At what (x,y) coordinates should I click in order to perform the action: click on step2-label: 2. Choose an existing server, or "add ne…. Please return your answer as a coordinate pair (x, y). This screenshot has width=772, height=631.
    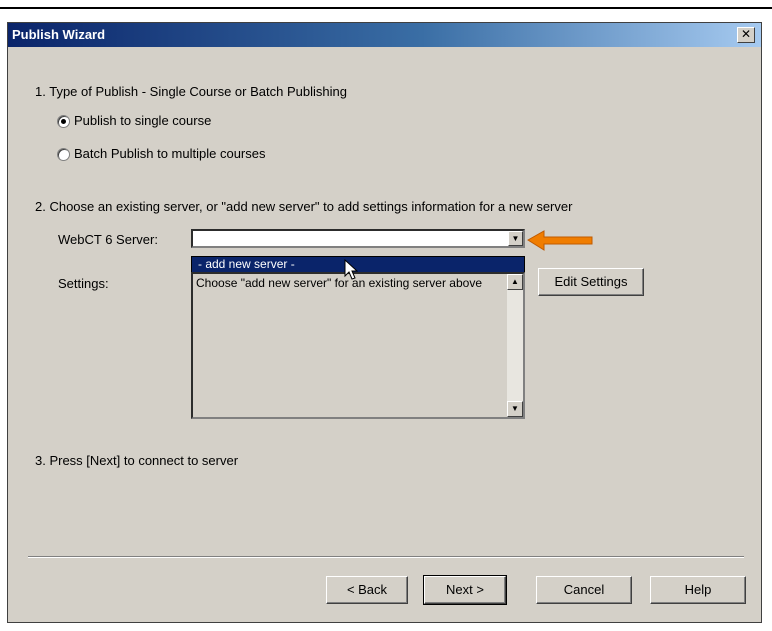
    Looking at the image, I should click on (304, 206).